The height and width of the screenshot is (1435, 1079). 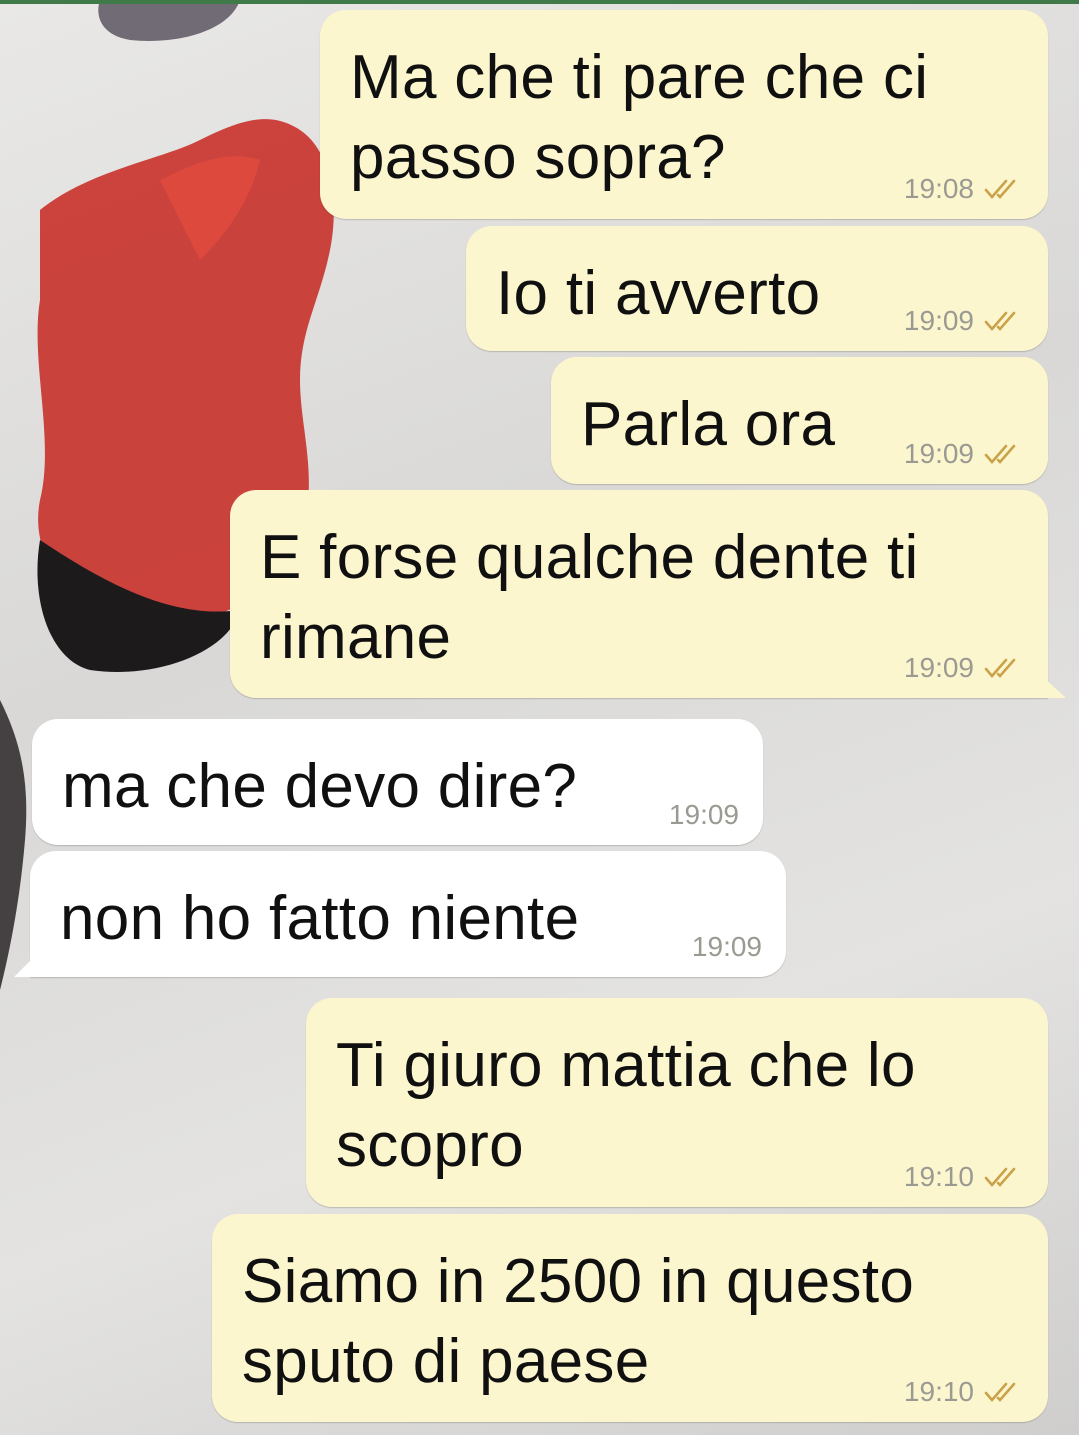 I want to click on incoming-message-bubble: ma che devo dire? 19:09, so click(x=397, y=782).